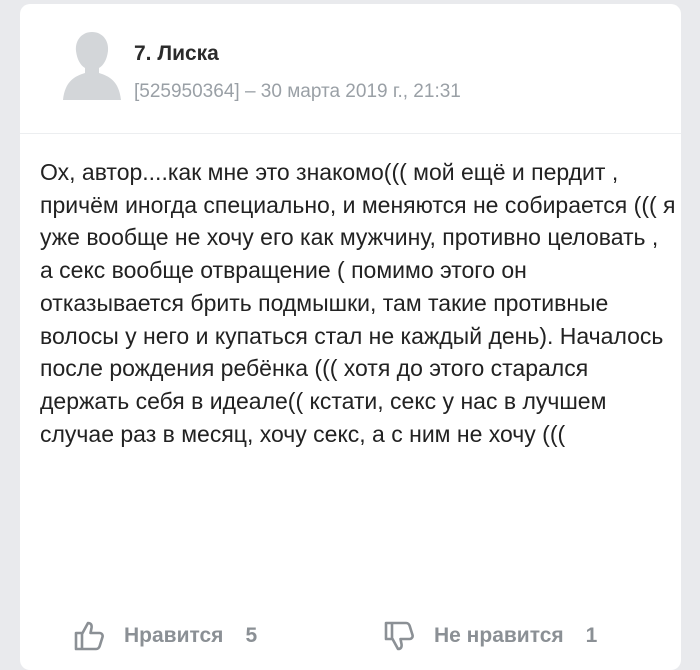 This screenshot has width=700, height=670. Describe the element at coordinates (251, 635) in the screenshot. I see `like-count: 5` at that location.